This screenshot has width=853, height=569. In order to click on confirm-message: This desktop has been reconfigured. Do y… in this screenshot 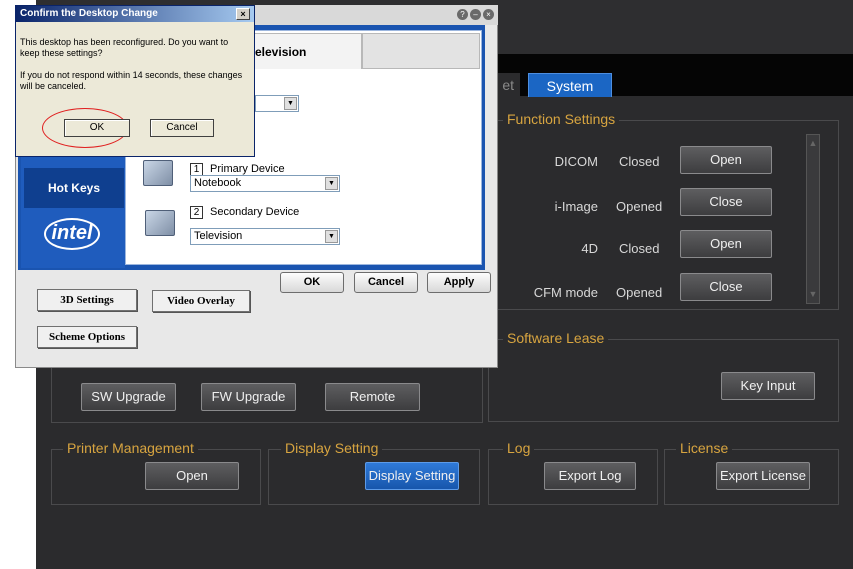, I will do `click(124, 47)`.